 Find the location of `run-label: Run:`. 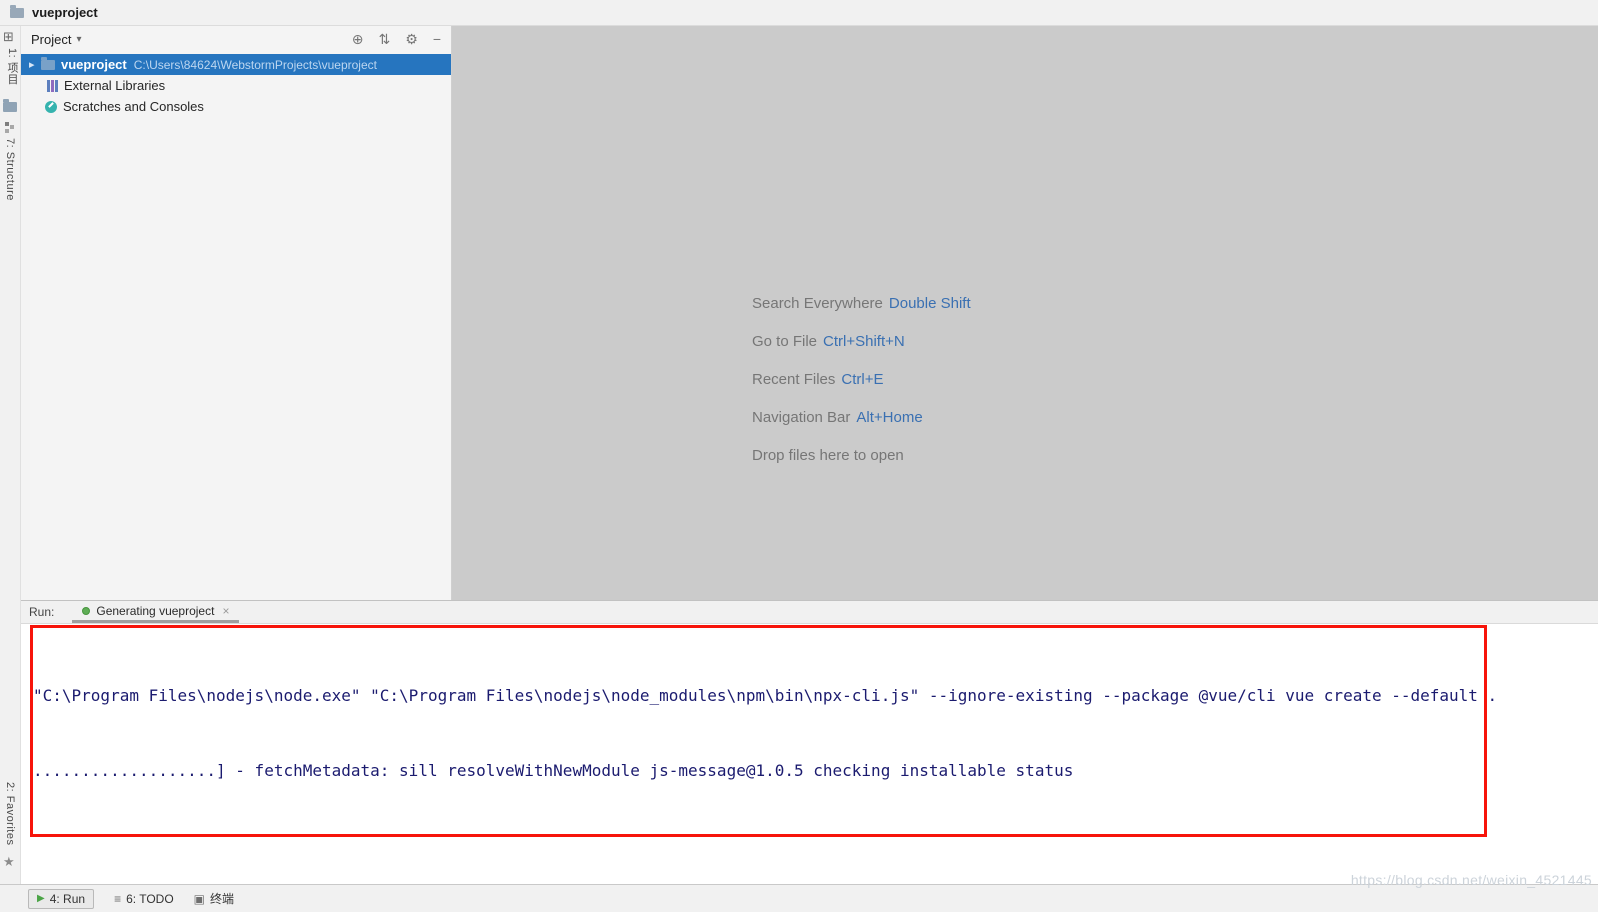

run-label: Run: is located at coordinates (42, 612).